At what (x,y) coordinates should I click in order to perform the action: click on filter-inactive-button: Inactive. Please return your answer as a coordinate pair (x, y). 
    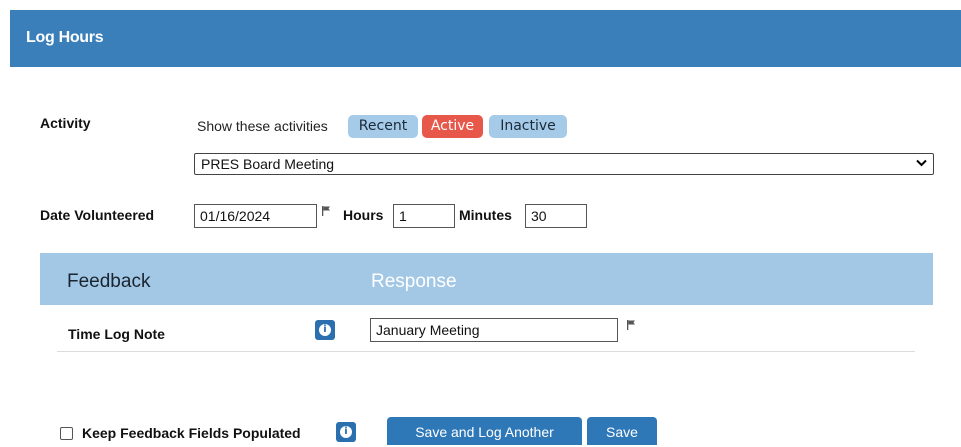
    Looking at the image, I should click on (528, 126).